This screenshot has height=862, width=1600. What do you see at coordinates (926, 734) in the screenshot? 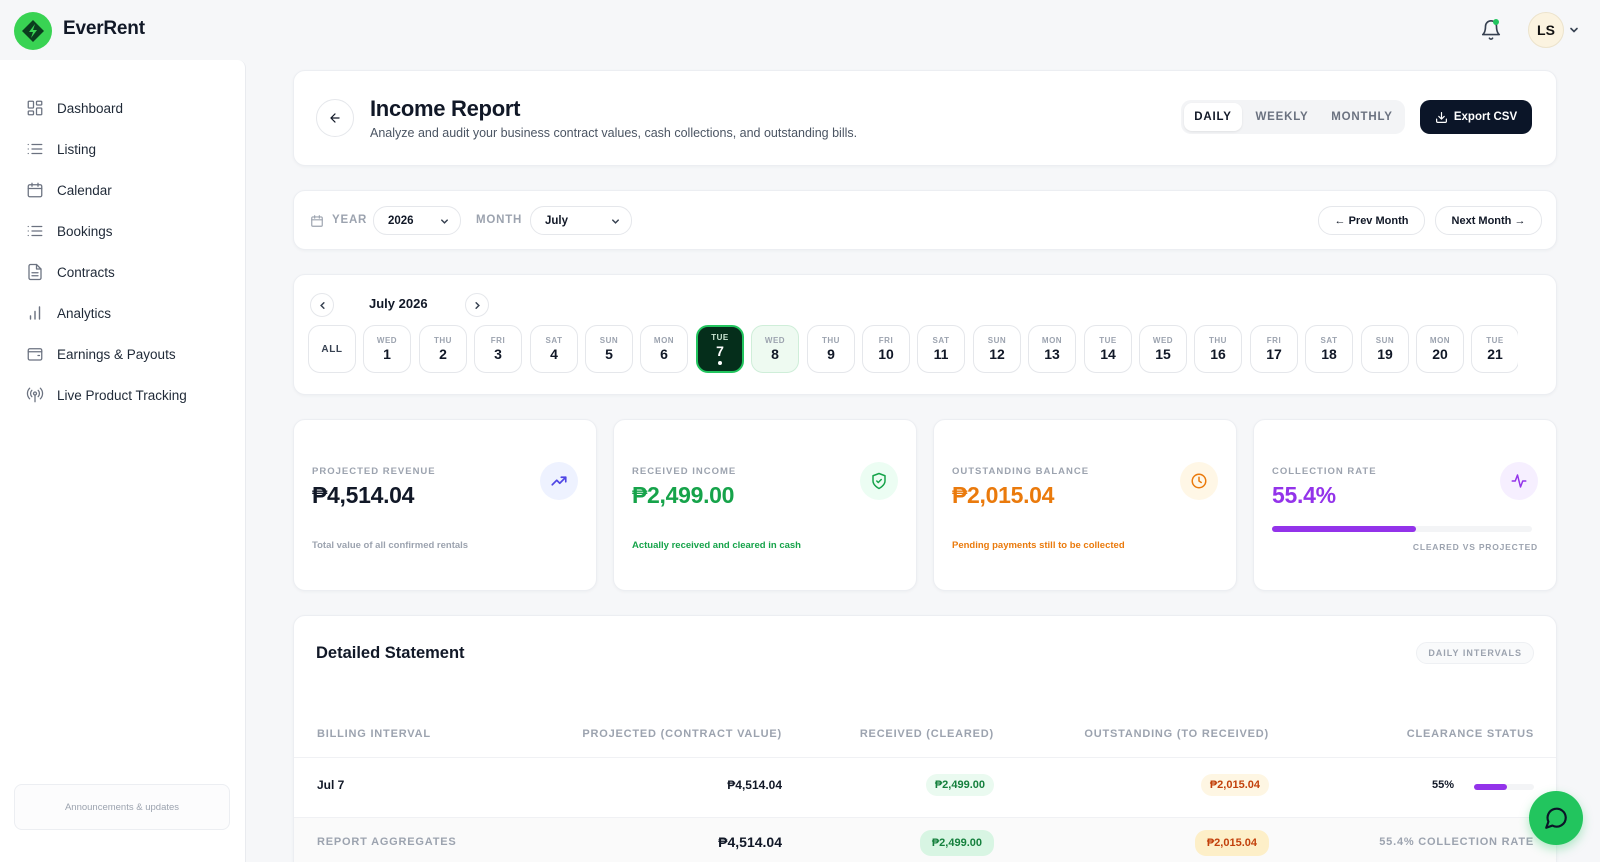
I see `column-header-received: RECEIVED (CLEARED)` at bounding box center [926, 734].